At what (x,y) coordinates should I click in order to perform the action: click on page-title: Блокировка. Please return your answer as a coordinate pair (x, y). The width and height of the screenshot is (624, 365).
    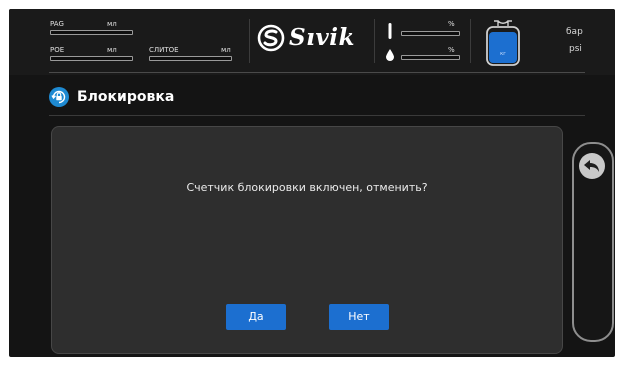
    Looking at the image, I should click on (126, 97).